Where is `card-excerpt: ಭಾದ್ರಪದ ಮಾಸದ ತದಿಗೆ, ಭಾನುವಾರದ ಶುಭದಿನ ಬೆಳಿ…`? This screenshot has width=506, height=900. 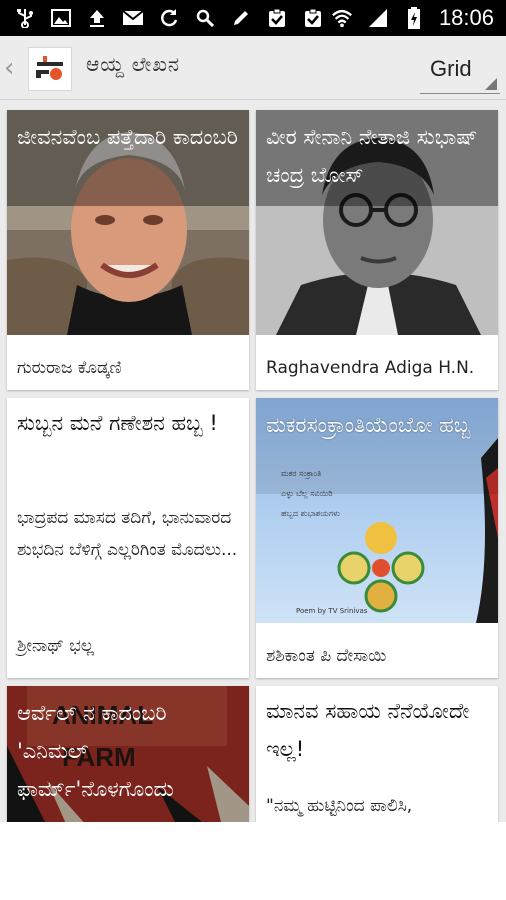
card-excerpt: ಭಾದ್ರಪದ ಮಾಸದ ತದಿಗೆ, ಭಾನುವಾರದ ಶುಭದಿನ ಬೆಳಿ… is located at coordinates (127, 534).